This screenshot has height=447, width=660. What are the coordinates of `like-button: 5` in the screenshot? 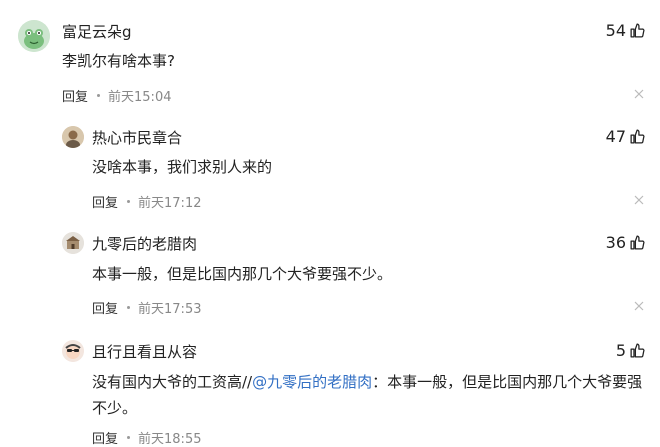 It's located at (631, 350).